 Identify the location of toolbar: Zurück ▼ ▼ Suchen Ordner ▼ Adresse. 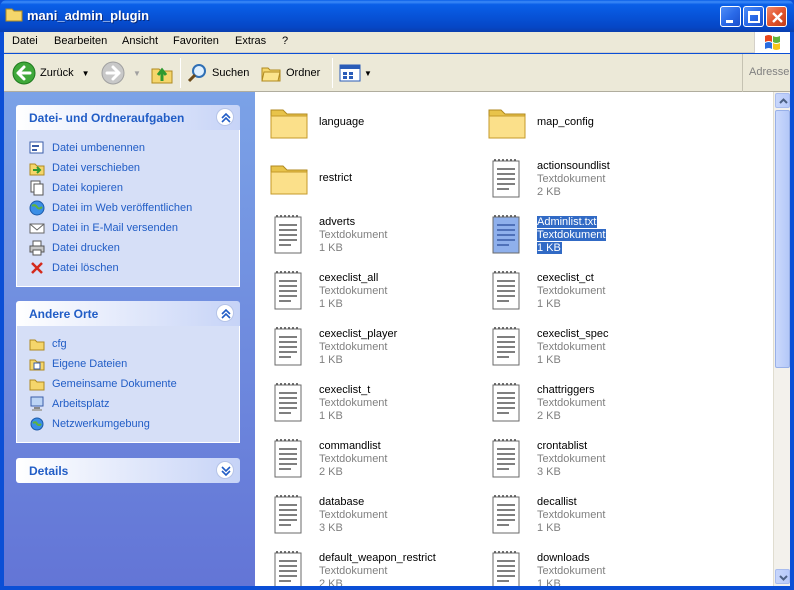
(397, 73).